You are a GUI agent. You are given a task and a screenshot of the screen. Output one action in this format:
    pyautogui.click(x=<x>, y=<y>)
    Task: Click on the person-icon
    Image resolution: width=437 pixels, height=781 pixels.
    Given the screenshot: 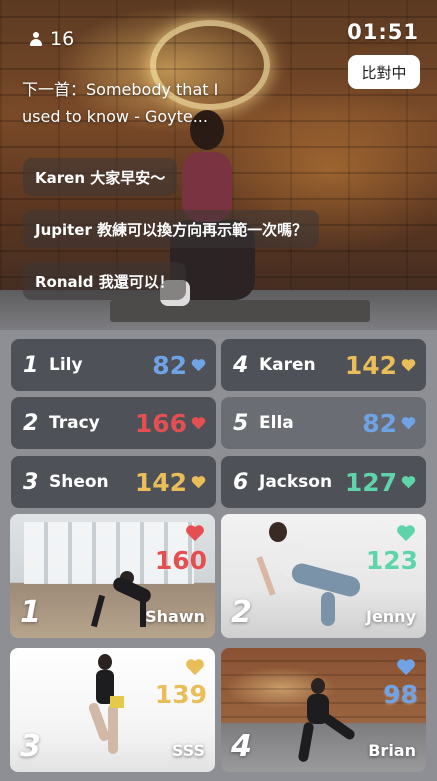 What is the action you would take?
    pyautogui.click(x=36, y=39)
    